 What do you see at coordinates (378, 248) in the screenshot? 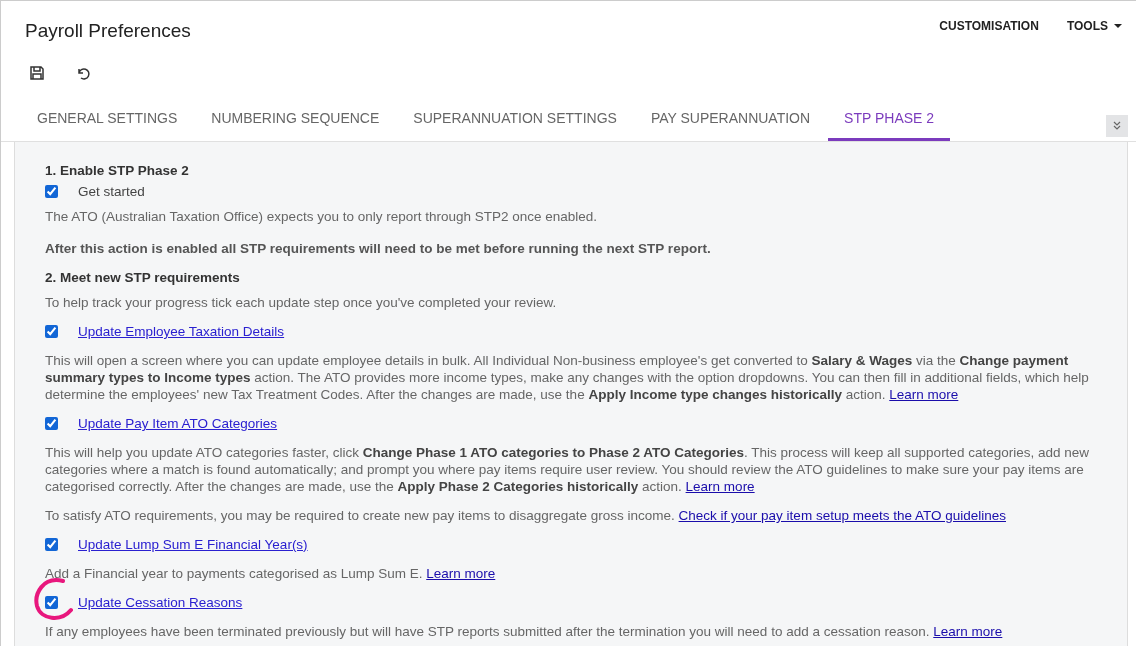
I see `warning-text: After this action is enabled all STP requirements will need to be met before running the next STP report.` at bounding box center [378, 248].